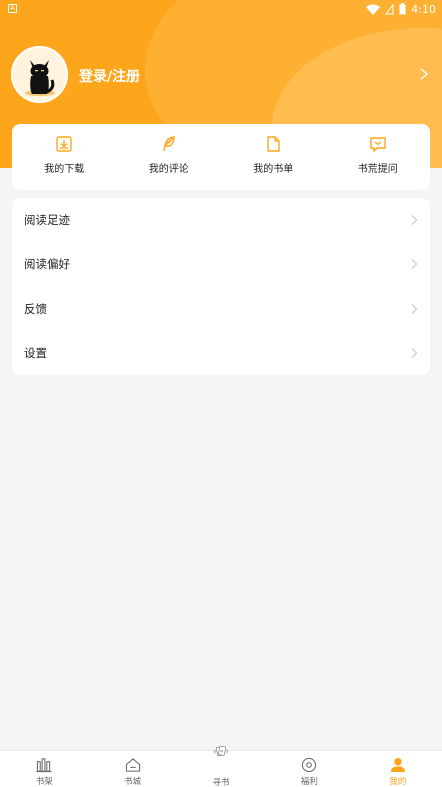  What do you see at coordinates (168, 169) in the screenshot?
I see `quick-action-label: 我的评论` at bounding box center [168, 169].